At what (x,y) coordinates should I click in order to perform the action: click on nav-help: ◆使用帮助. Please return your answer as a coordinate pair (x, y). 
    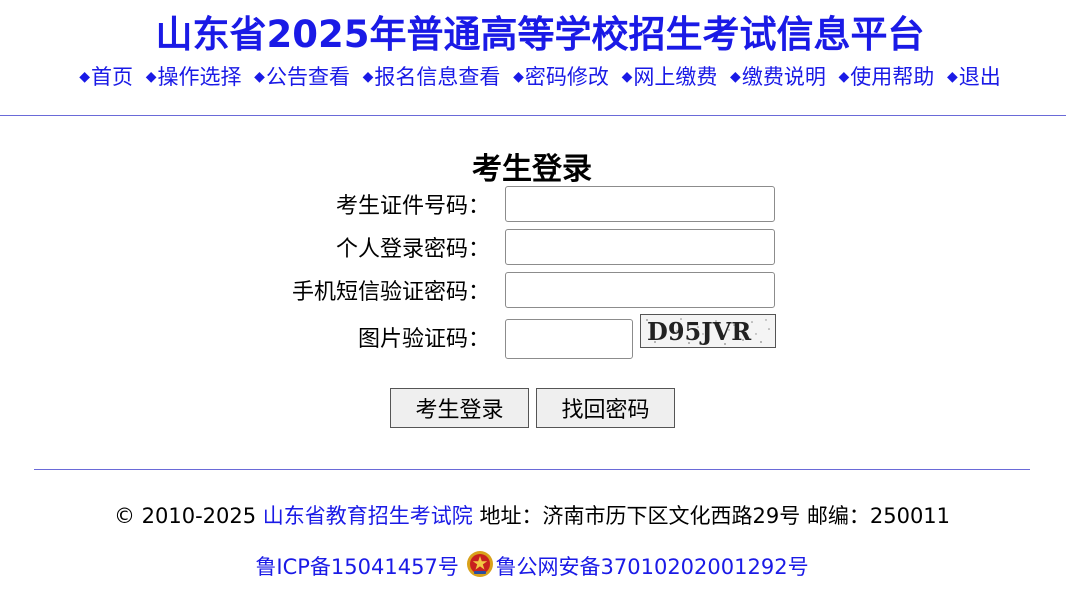
    Looking at the image, I should click on (887, 77).